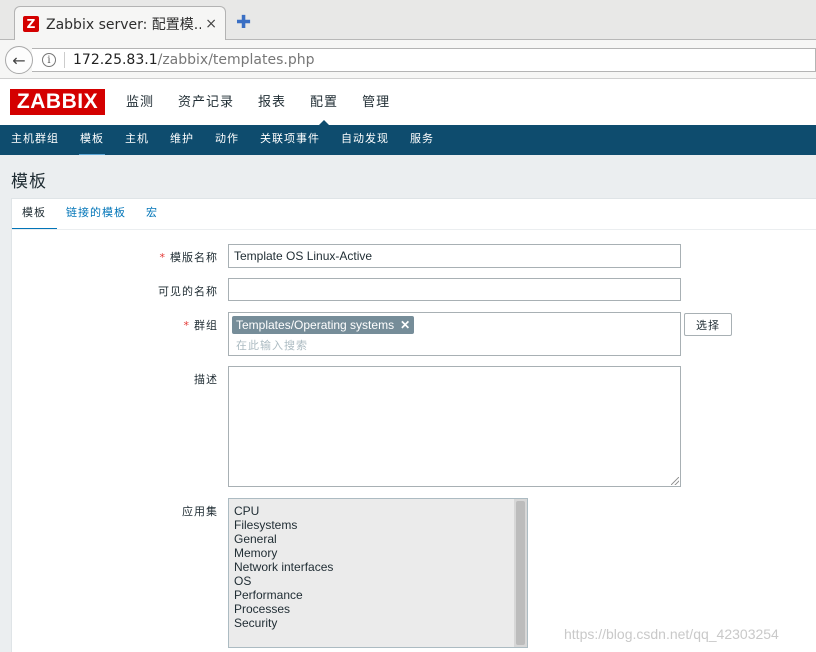 The height and width of the screenshot is (652, 816). I want to click on template-name-label: * 模版名称, so click(188, 257).